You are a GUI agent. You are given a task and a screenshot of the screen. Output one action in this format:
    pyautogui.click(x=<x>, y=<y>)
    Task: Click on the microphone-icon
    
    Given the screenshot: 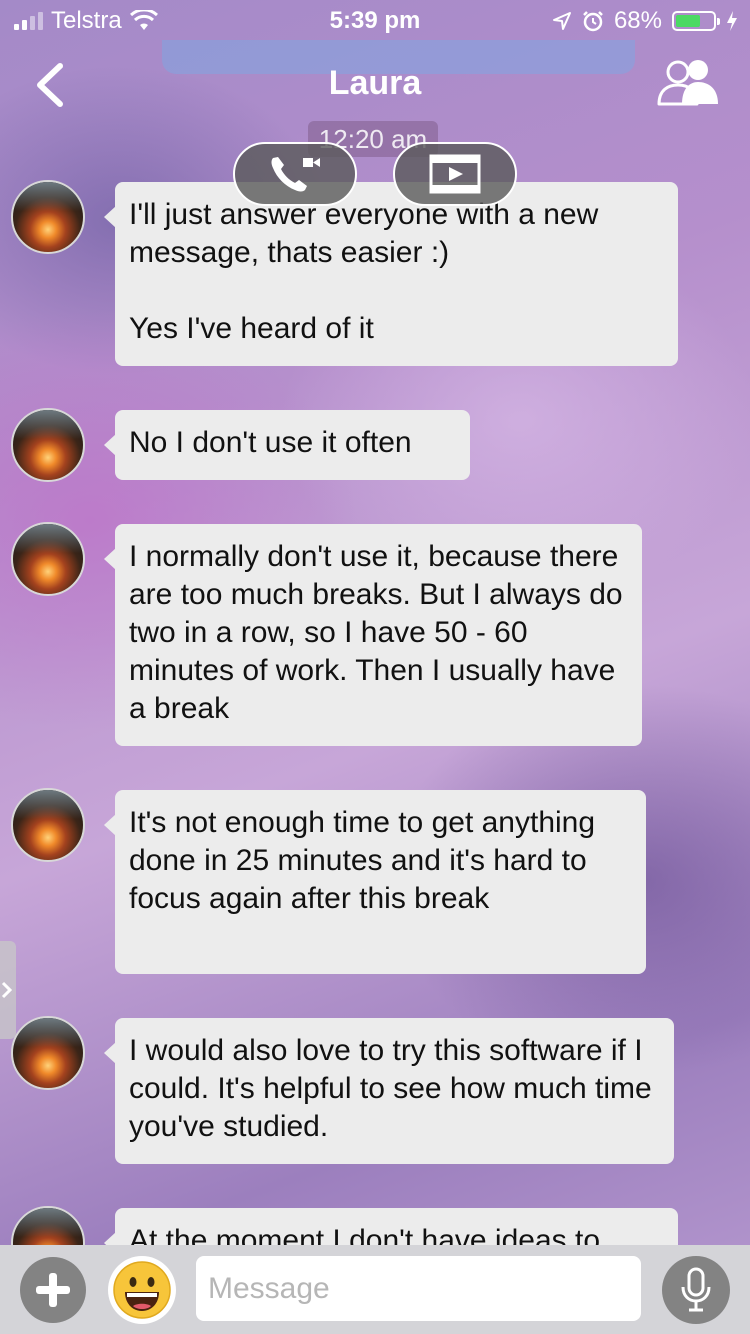 What is the action you would take?
    pyautogui.click(x=696, y=1289)
    